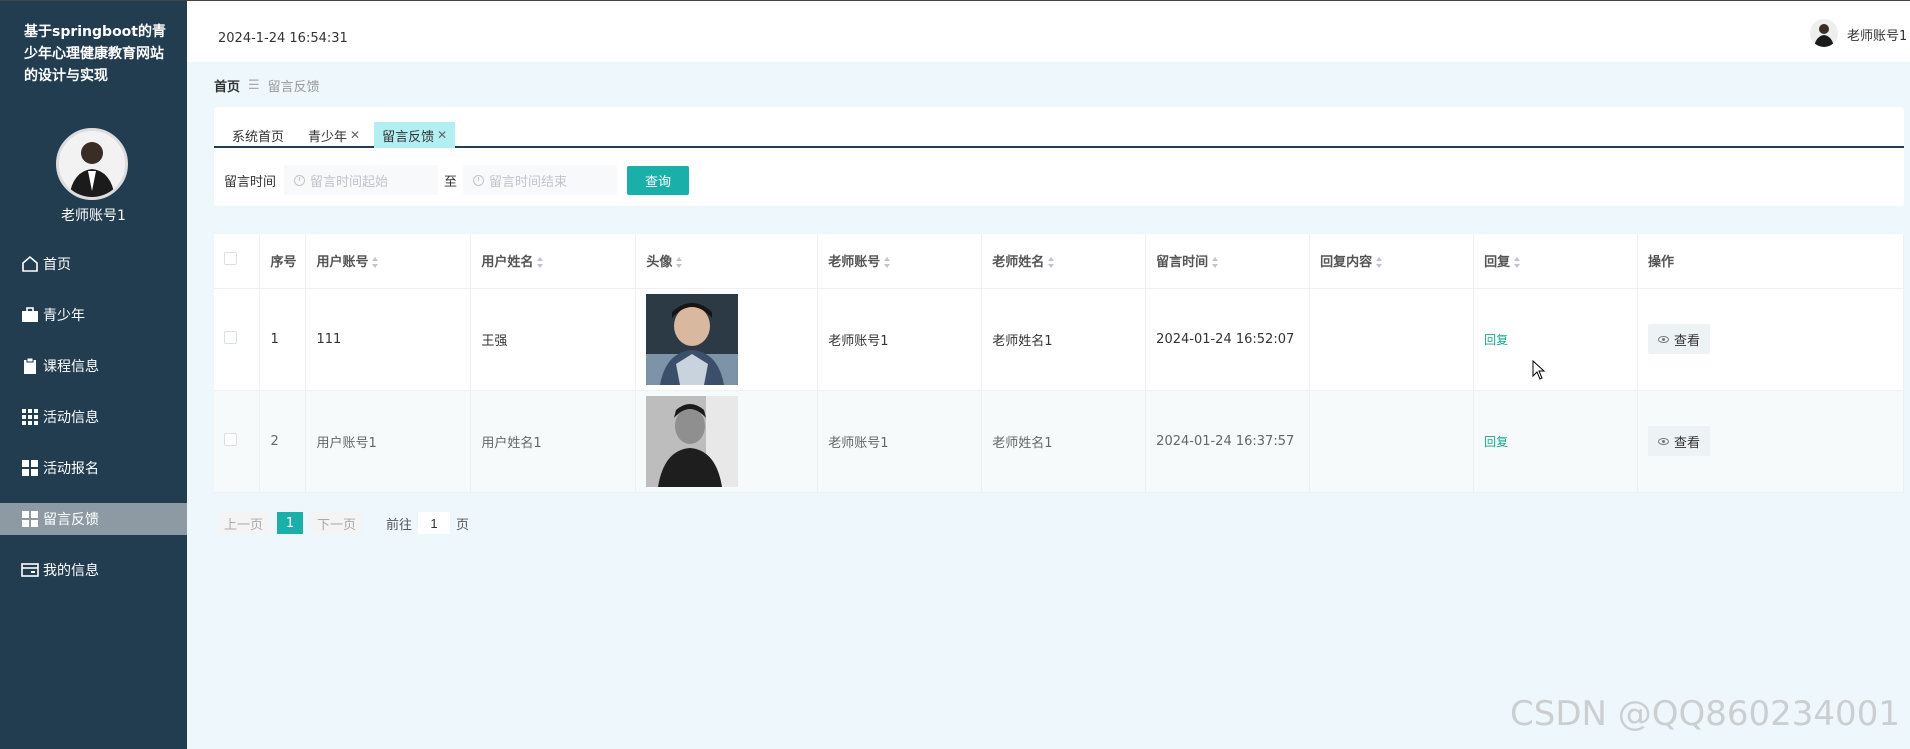 The width and height of the screenshot is (1910, 749). What do you see at coordinates (1228, 261) in the screenshot?
I see `column-header: 留言时间` at bounding box center [1228, 261].